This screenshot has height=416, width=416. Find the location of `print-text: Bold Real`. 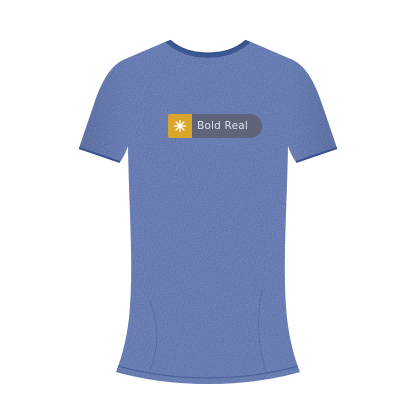

print-text: Bold Real is located at coordinates (222, 126).